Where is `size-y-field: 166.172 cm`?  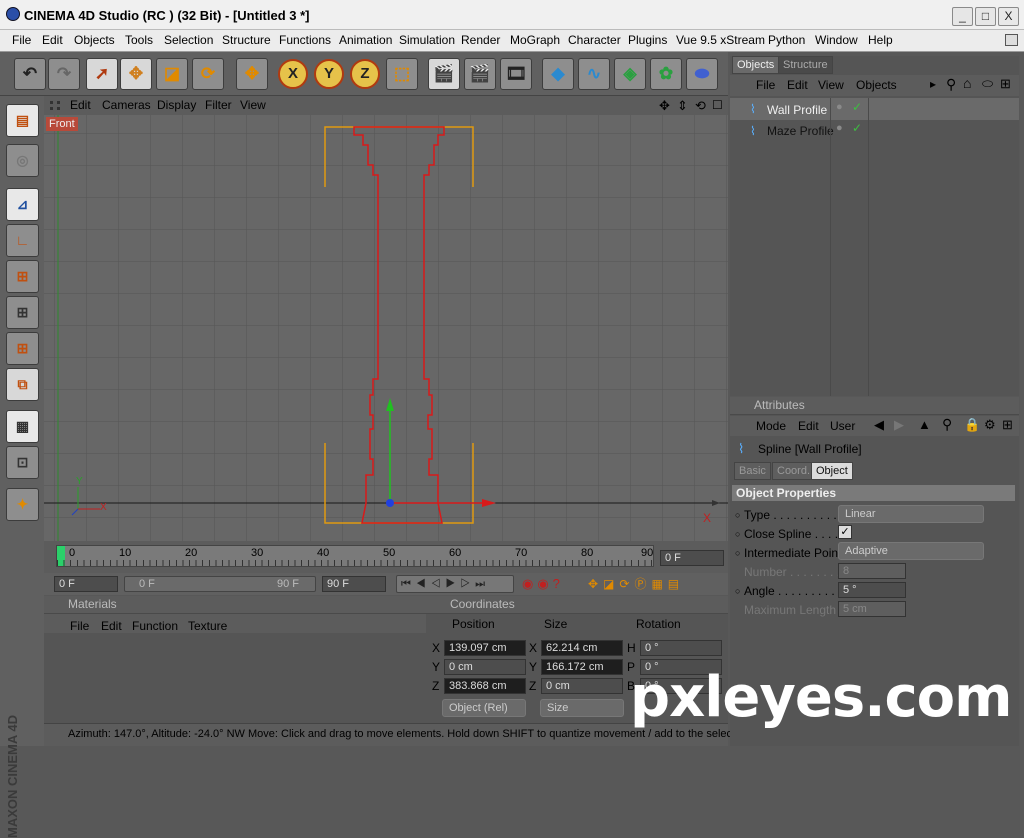 size-y-field: 166.172 cm is located at coordinates (582, 667).